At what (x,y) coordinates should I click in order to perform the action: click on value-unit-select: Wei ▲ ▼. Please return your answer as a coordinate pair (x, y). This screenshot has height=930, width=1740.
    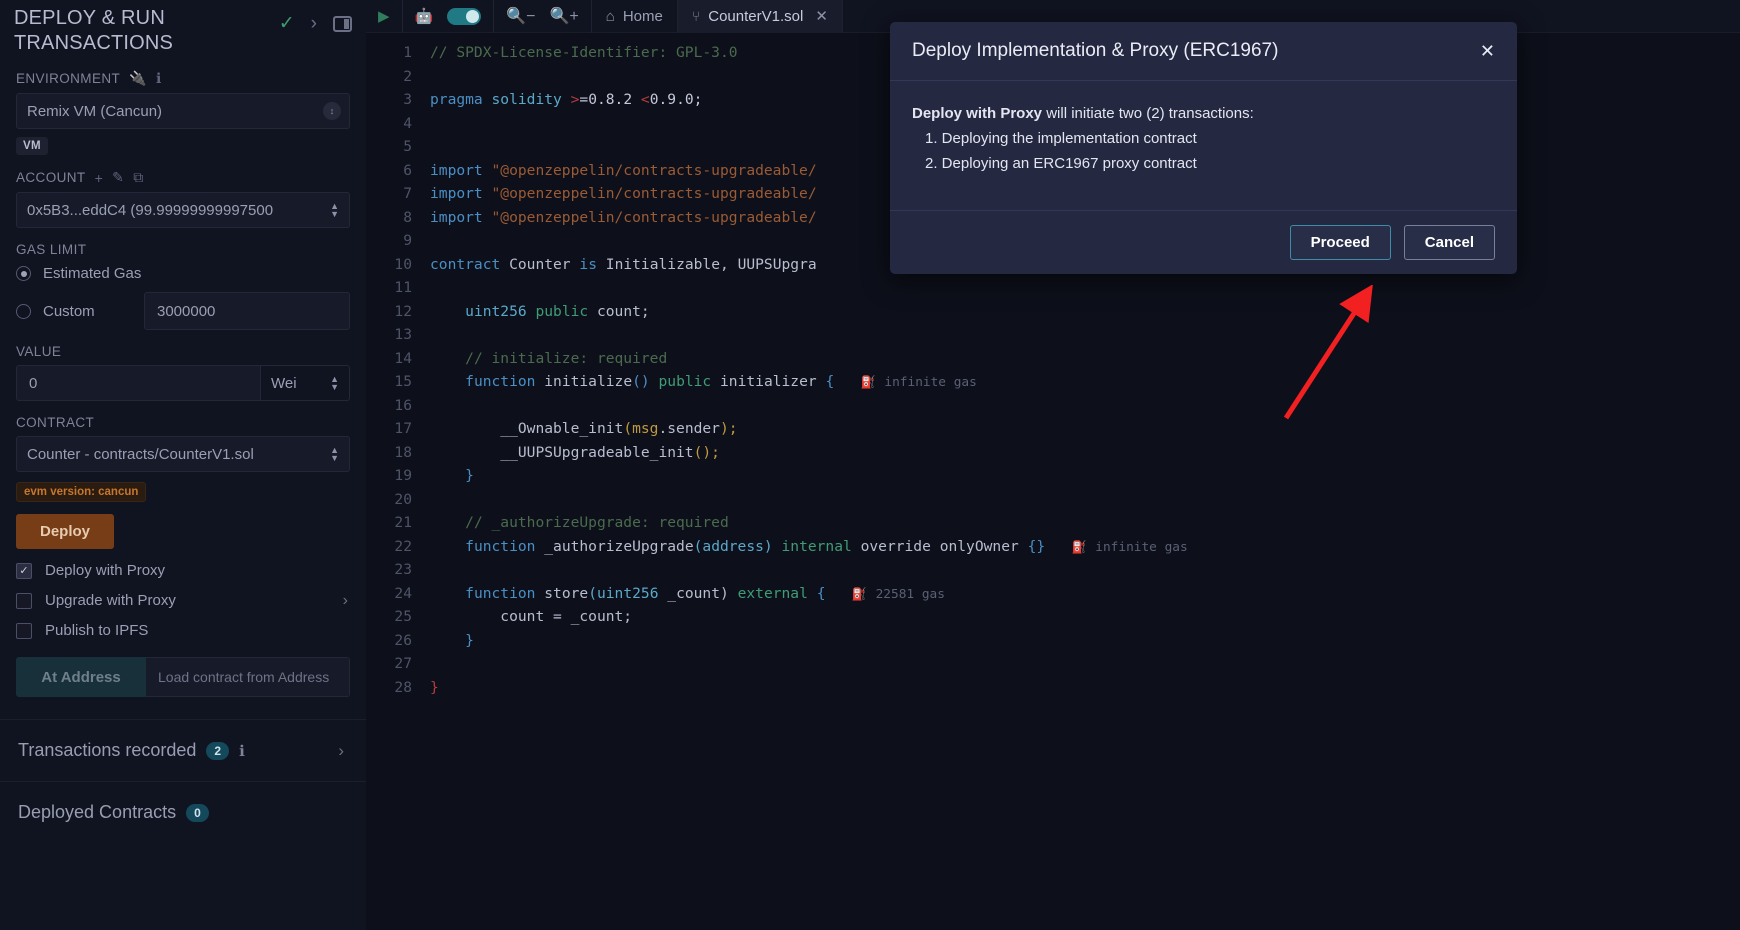
    Looking at the image, I should click on (305, 383).